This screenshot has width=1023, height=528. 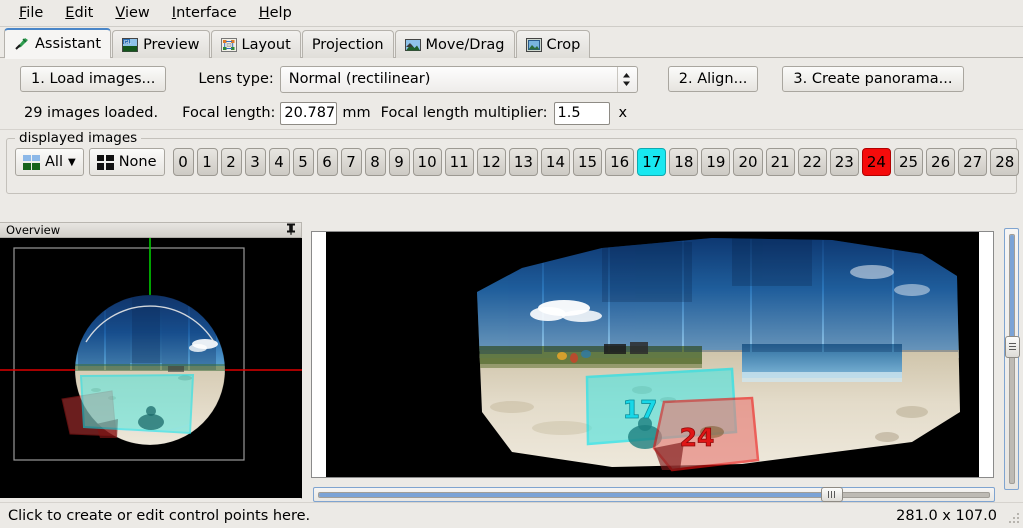 What do you see at coordinates (812, 162) in the screenshot?
I see `image-toggle-22: 22` at bounding box center [812, 162].